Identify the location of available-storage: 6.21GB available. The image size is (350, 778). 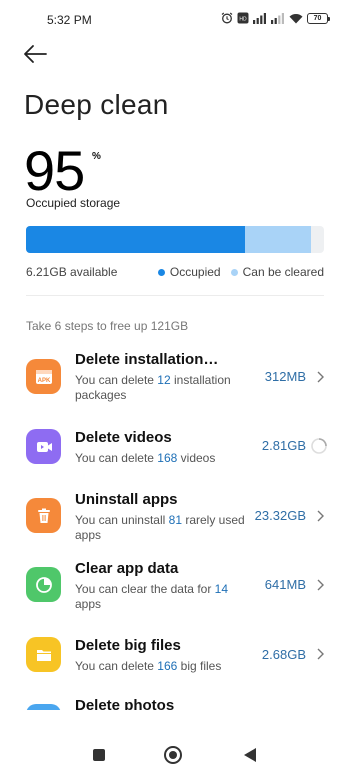
(72, 272).